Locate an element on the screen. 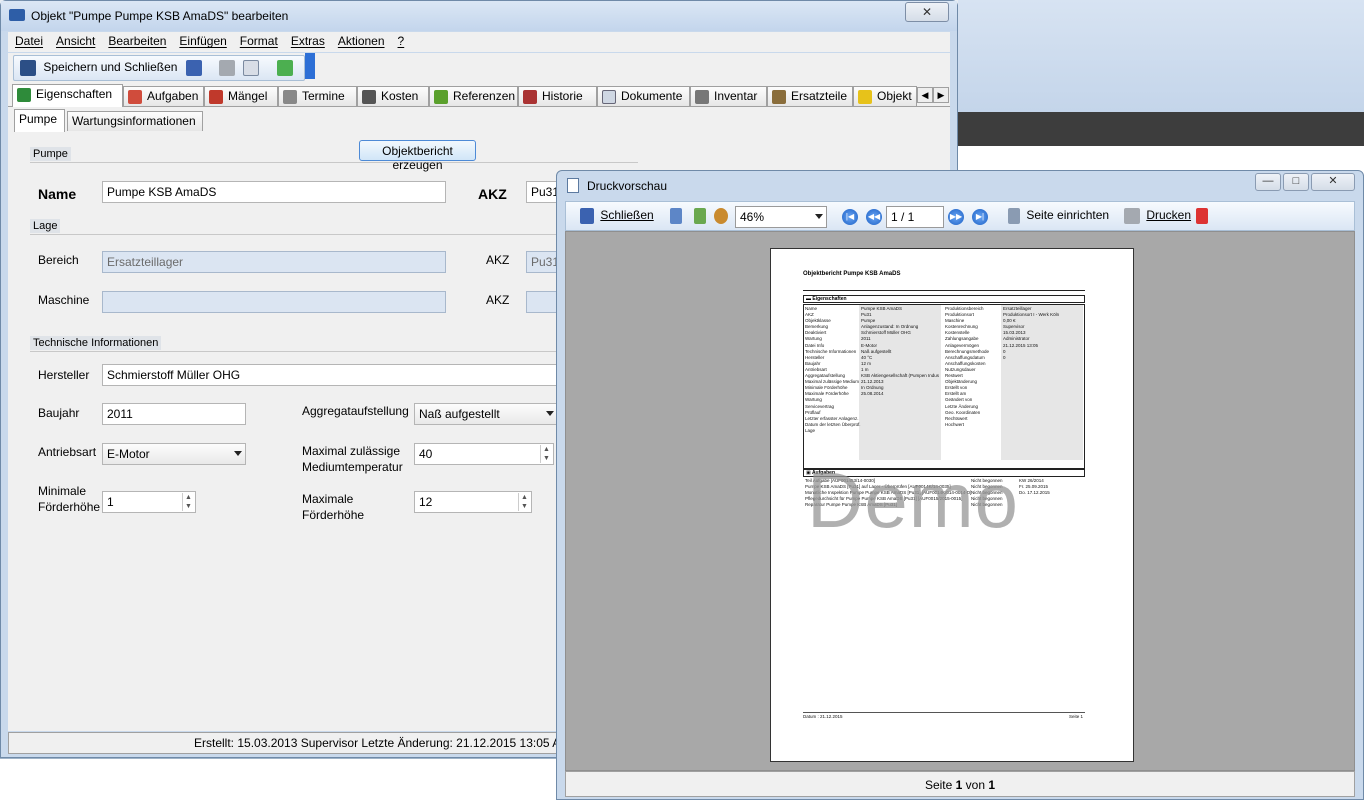 This screenshot has height=800, width=1364. section-divider is located at coordinates (295, 234).